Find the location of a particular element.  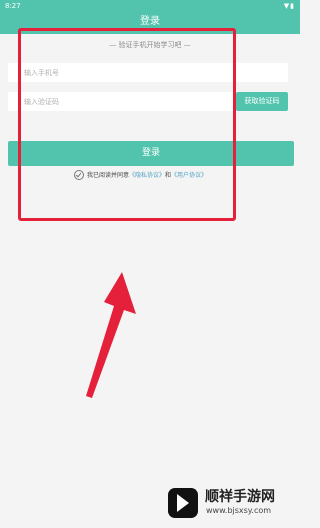

status-time: 8:27 is located at coordinates (13, 6).